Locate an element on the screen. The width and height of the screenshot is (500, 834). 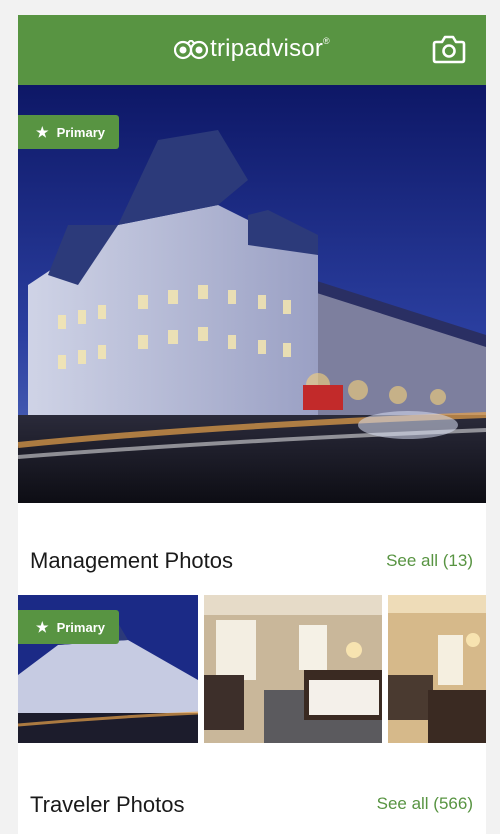
thumb-primary-badge-label: Primary is located at coordinates (80, 627).